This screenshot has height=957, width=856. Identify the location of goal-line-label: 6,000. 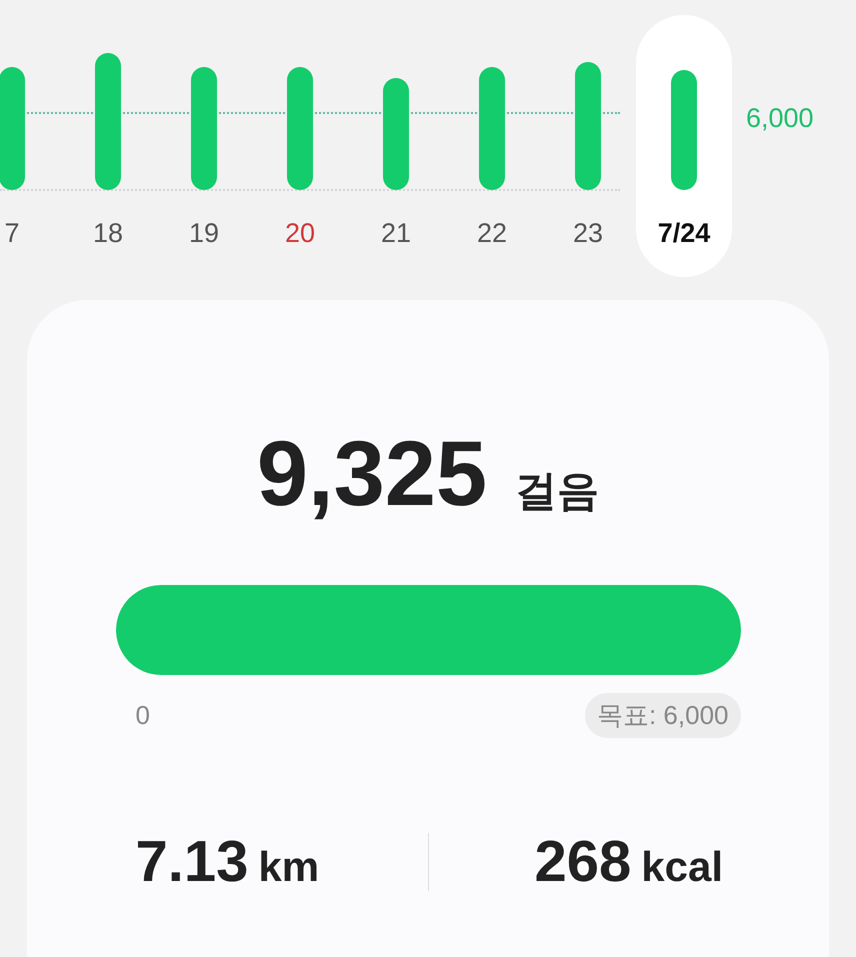
(780, 118).